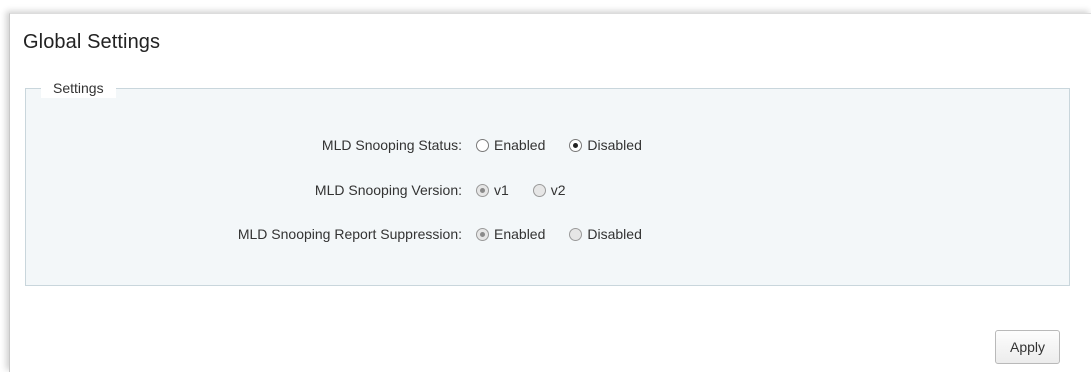  I want to click on mld-snooping-status-enabled-radio, so click(482, 145).